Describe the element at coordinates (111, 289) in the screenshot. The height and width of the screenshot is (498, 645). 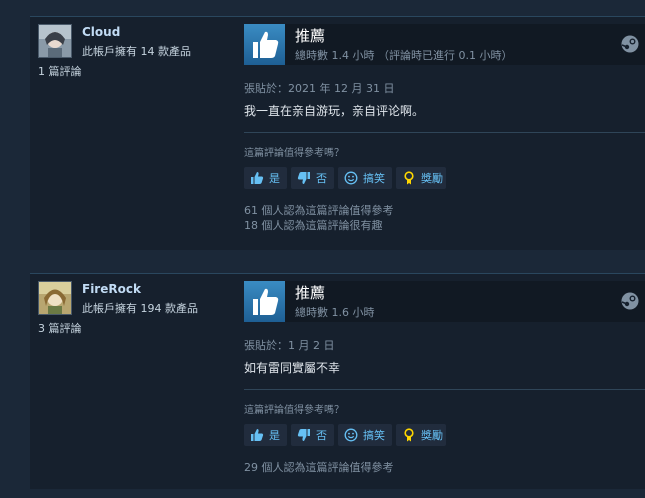
I see `username: FireRock` at that location.